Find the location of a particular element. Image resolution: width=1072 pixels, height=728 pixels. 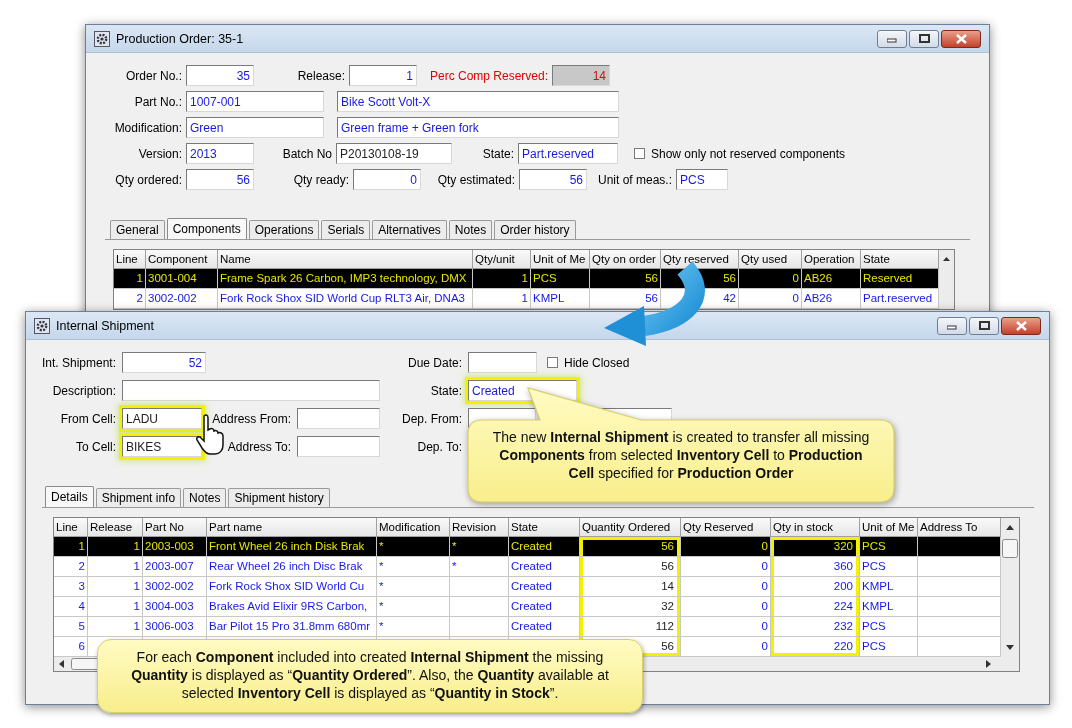

column-header: Quantity Ordered is located at coordinates (630, 527).